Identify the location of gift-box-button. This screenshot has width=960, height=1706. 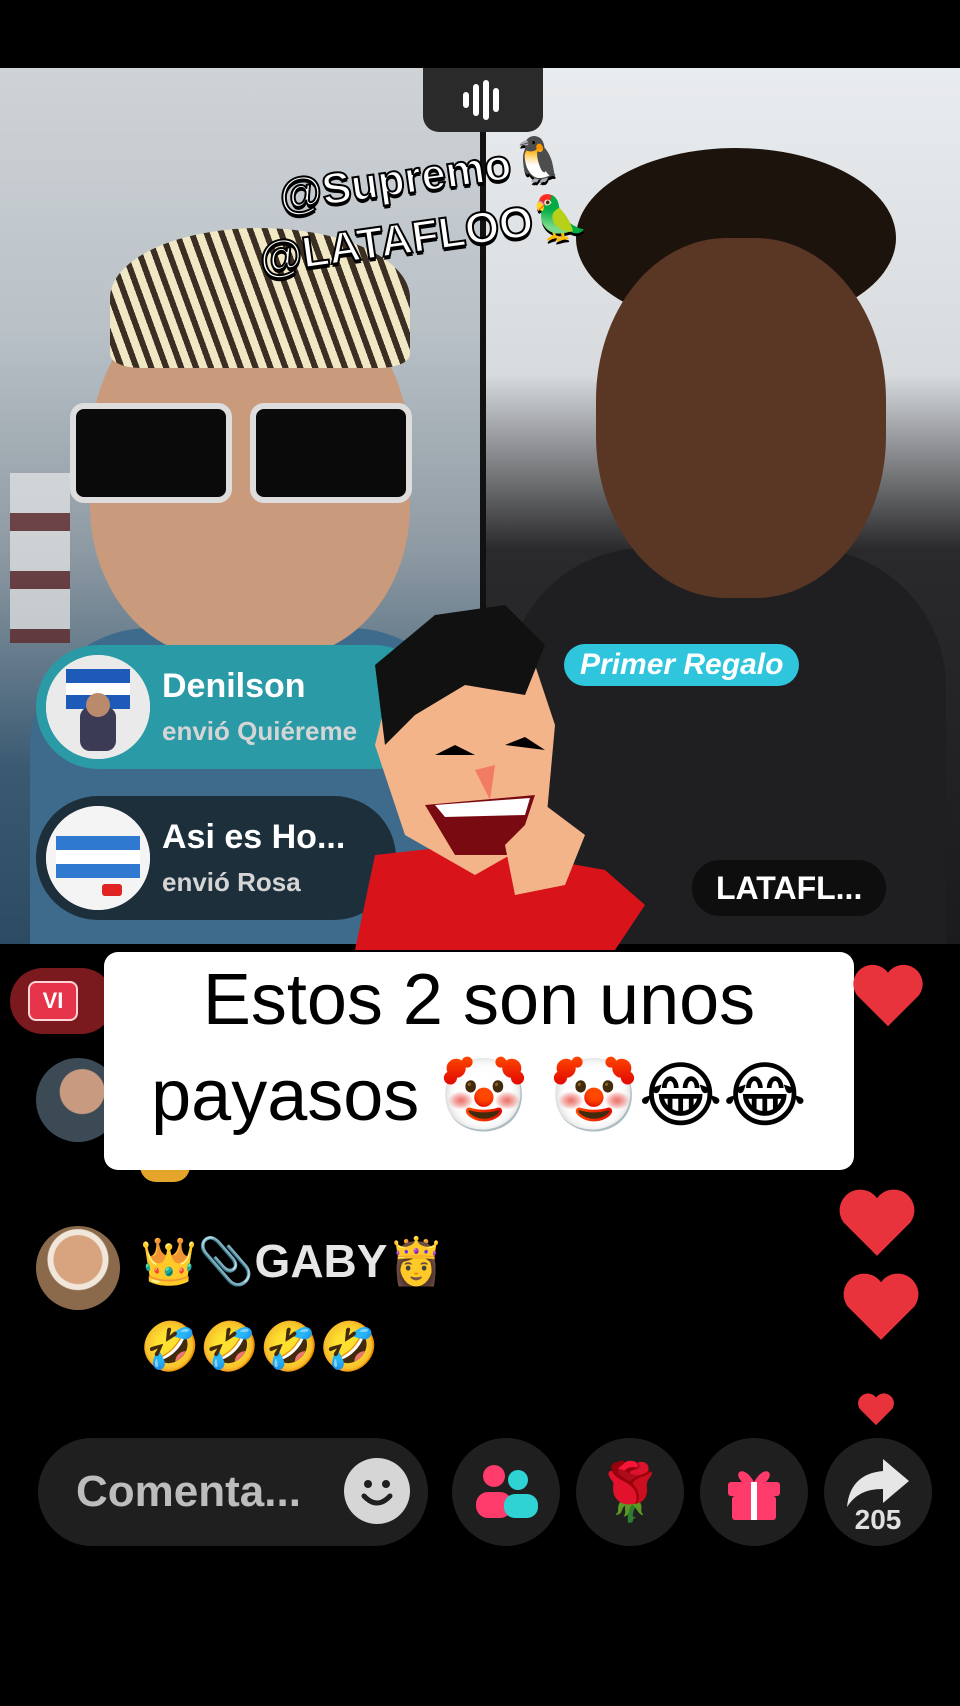
(754, 1492).